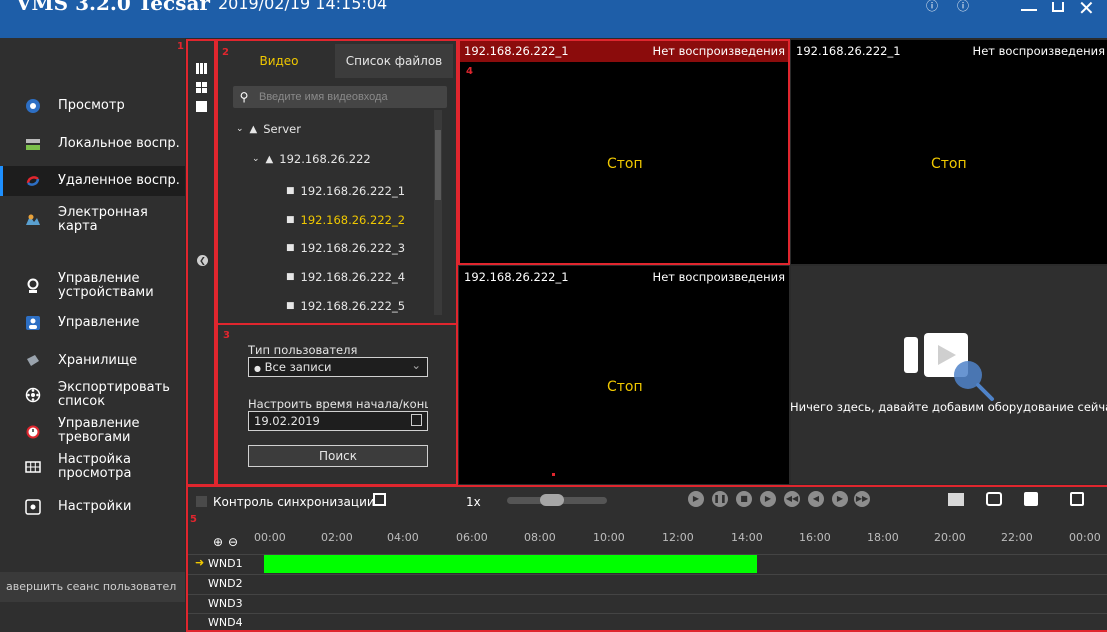  What do you see at coordinates (180, 46) in the screenshot?
I see `annotation-number: 1` at bounding box center [180, 46].